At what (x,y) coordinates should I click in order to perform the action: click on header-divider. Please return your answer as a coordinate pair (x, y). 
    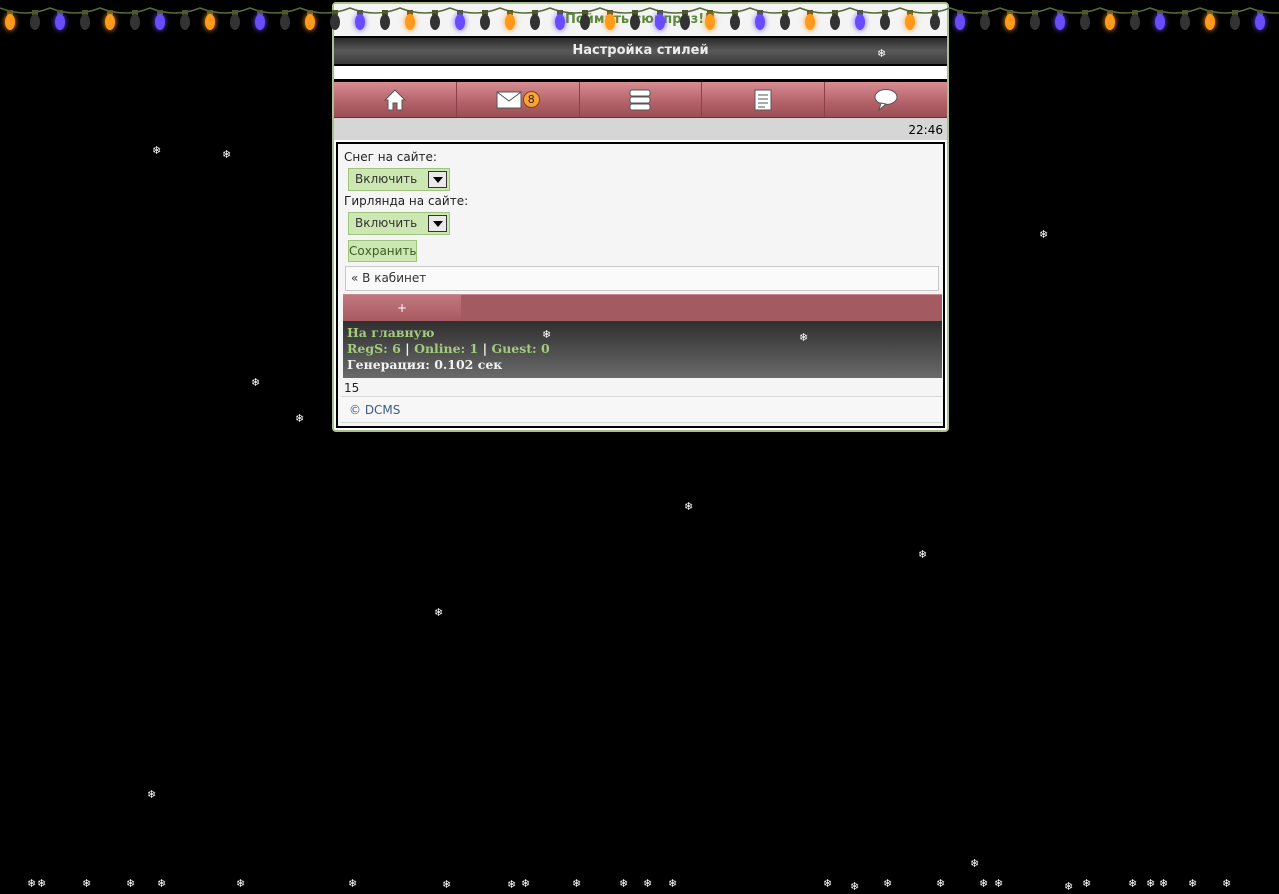
    Looking at the image, I should click on (640, 74).